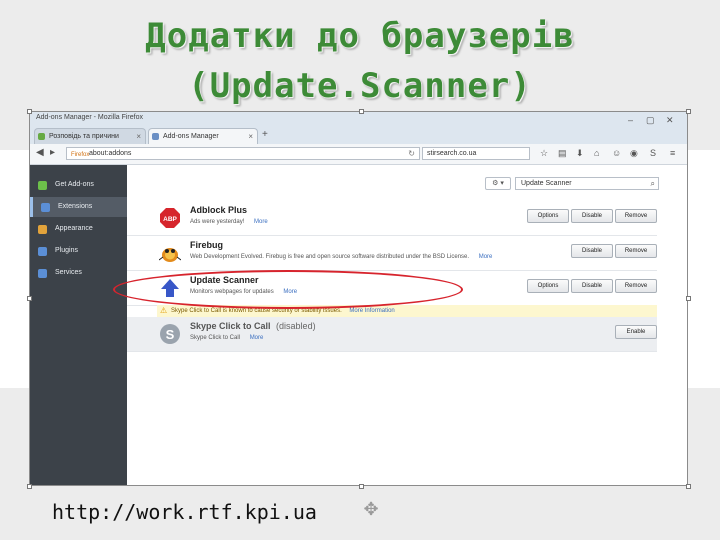  Describe the element at coordinates (41, 136) in the screenshot. I see `page-favicon-icon` at that location.